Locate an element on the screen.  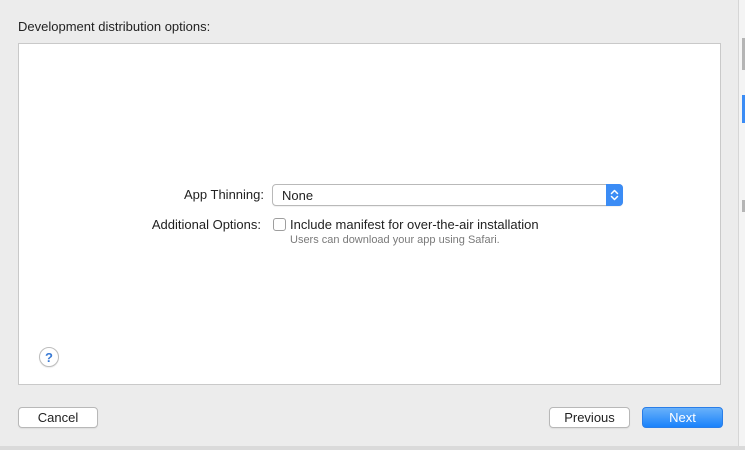
previous-button: Previous is located at coordinates (589, 417).